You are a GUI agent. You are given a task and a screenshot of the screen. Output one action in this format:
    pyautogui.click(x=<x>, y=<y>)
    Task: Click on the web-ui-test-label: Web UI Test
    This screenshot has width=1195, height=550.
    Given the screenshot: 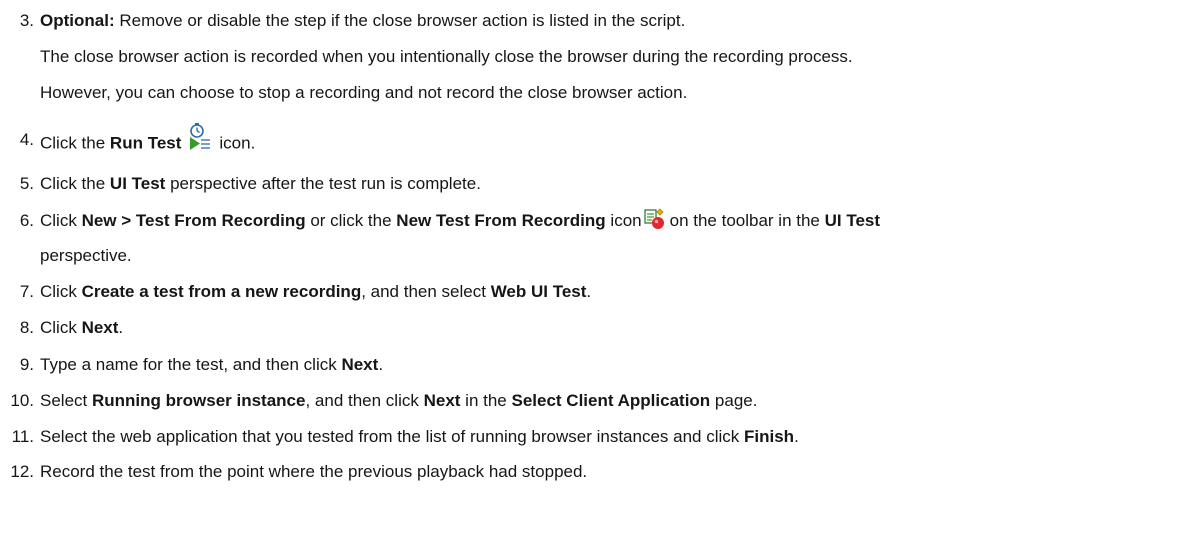 What is the action you would take?
    pyautogui.click(x=538, y=291)
    